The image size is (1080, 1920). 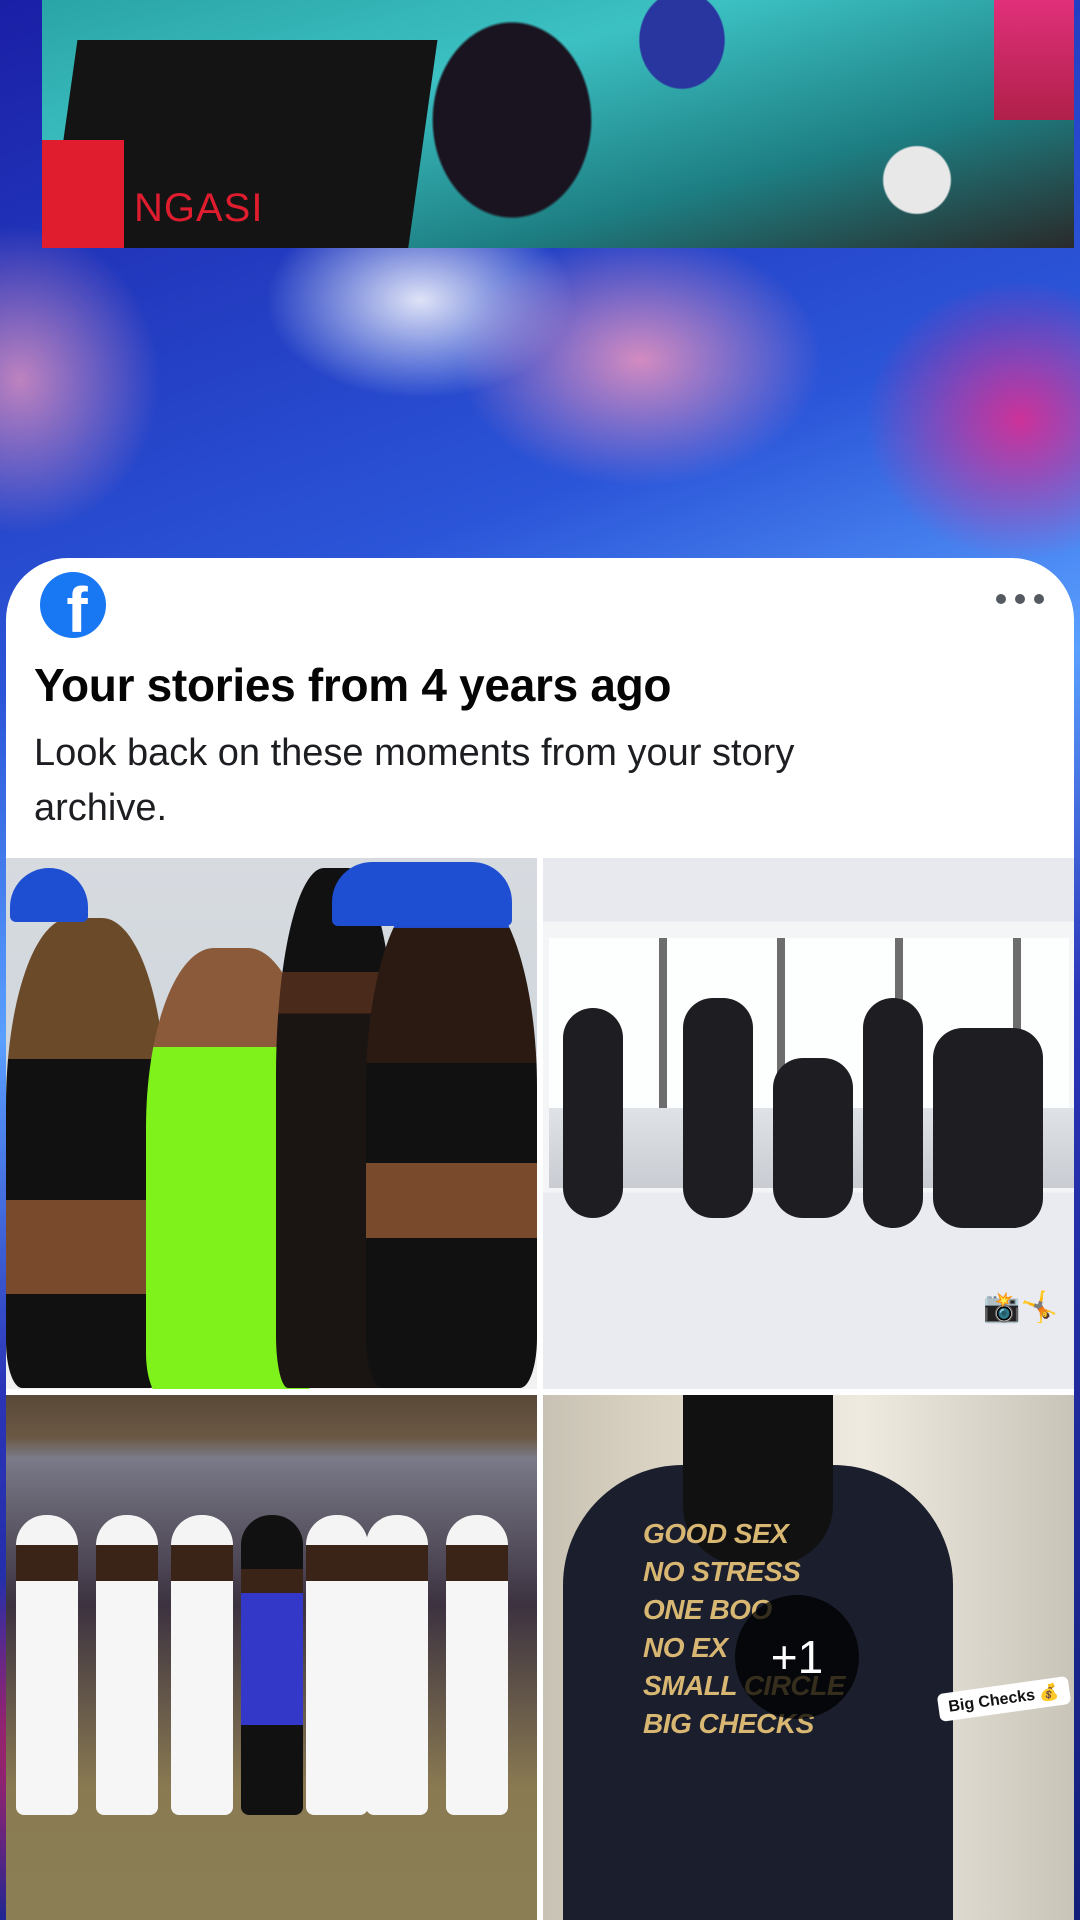 I want to click on photo-object, so click(x=1034, y=60).